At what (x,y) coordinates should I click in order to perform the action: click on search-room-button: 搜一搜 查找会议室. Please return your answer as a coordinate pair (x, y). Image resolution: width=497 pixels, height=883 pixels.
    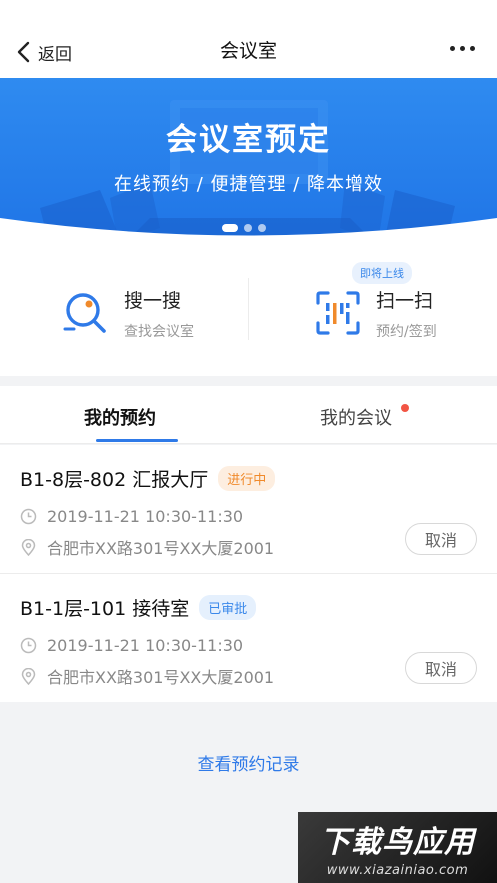
    Looking at the image, I should click on (128, 313).